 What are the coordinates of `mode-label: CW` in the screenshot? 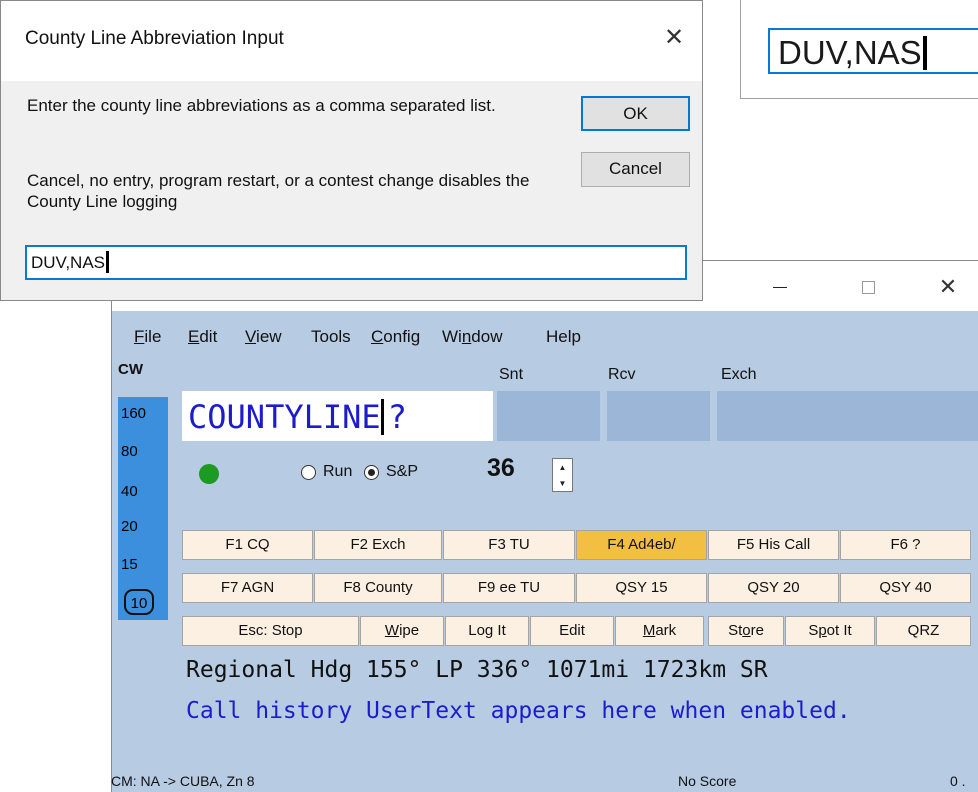 It's located at (130, 369).